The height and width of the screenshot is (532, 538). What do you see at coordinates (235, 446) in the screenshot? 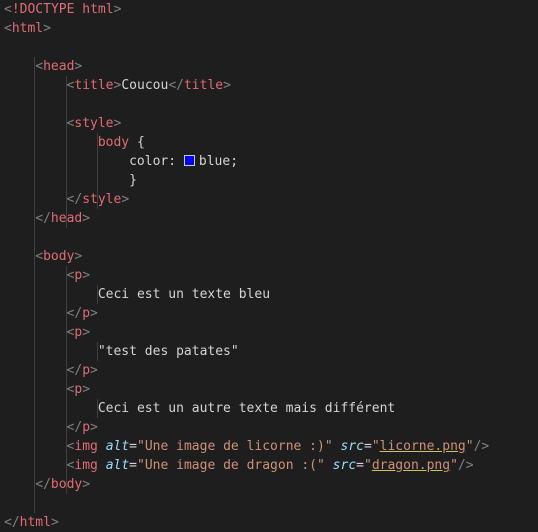
I see `code-token: "Une image de licorne :)"` at bounding box center [235, 446].